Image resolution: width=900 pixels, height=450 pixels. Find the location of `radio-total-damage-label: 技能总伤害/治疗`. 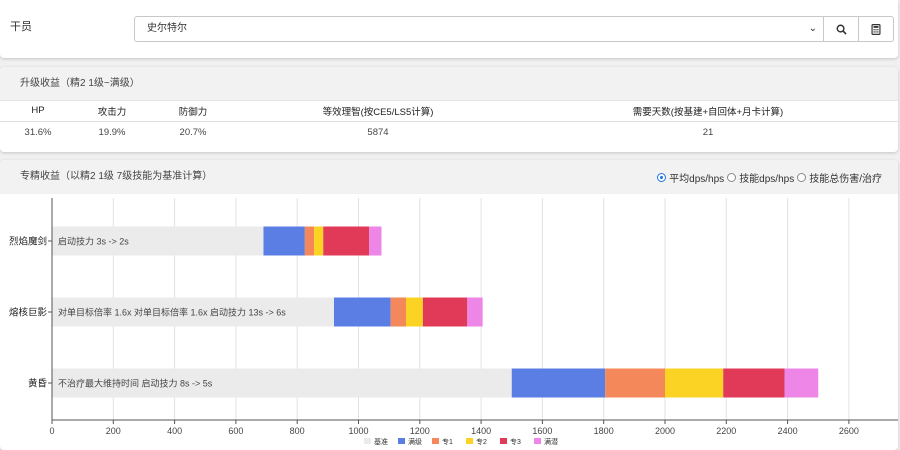

radio-total-damage-label: 技能总伤害/治疗 is located at coordinates (845, 179).